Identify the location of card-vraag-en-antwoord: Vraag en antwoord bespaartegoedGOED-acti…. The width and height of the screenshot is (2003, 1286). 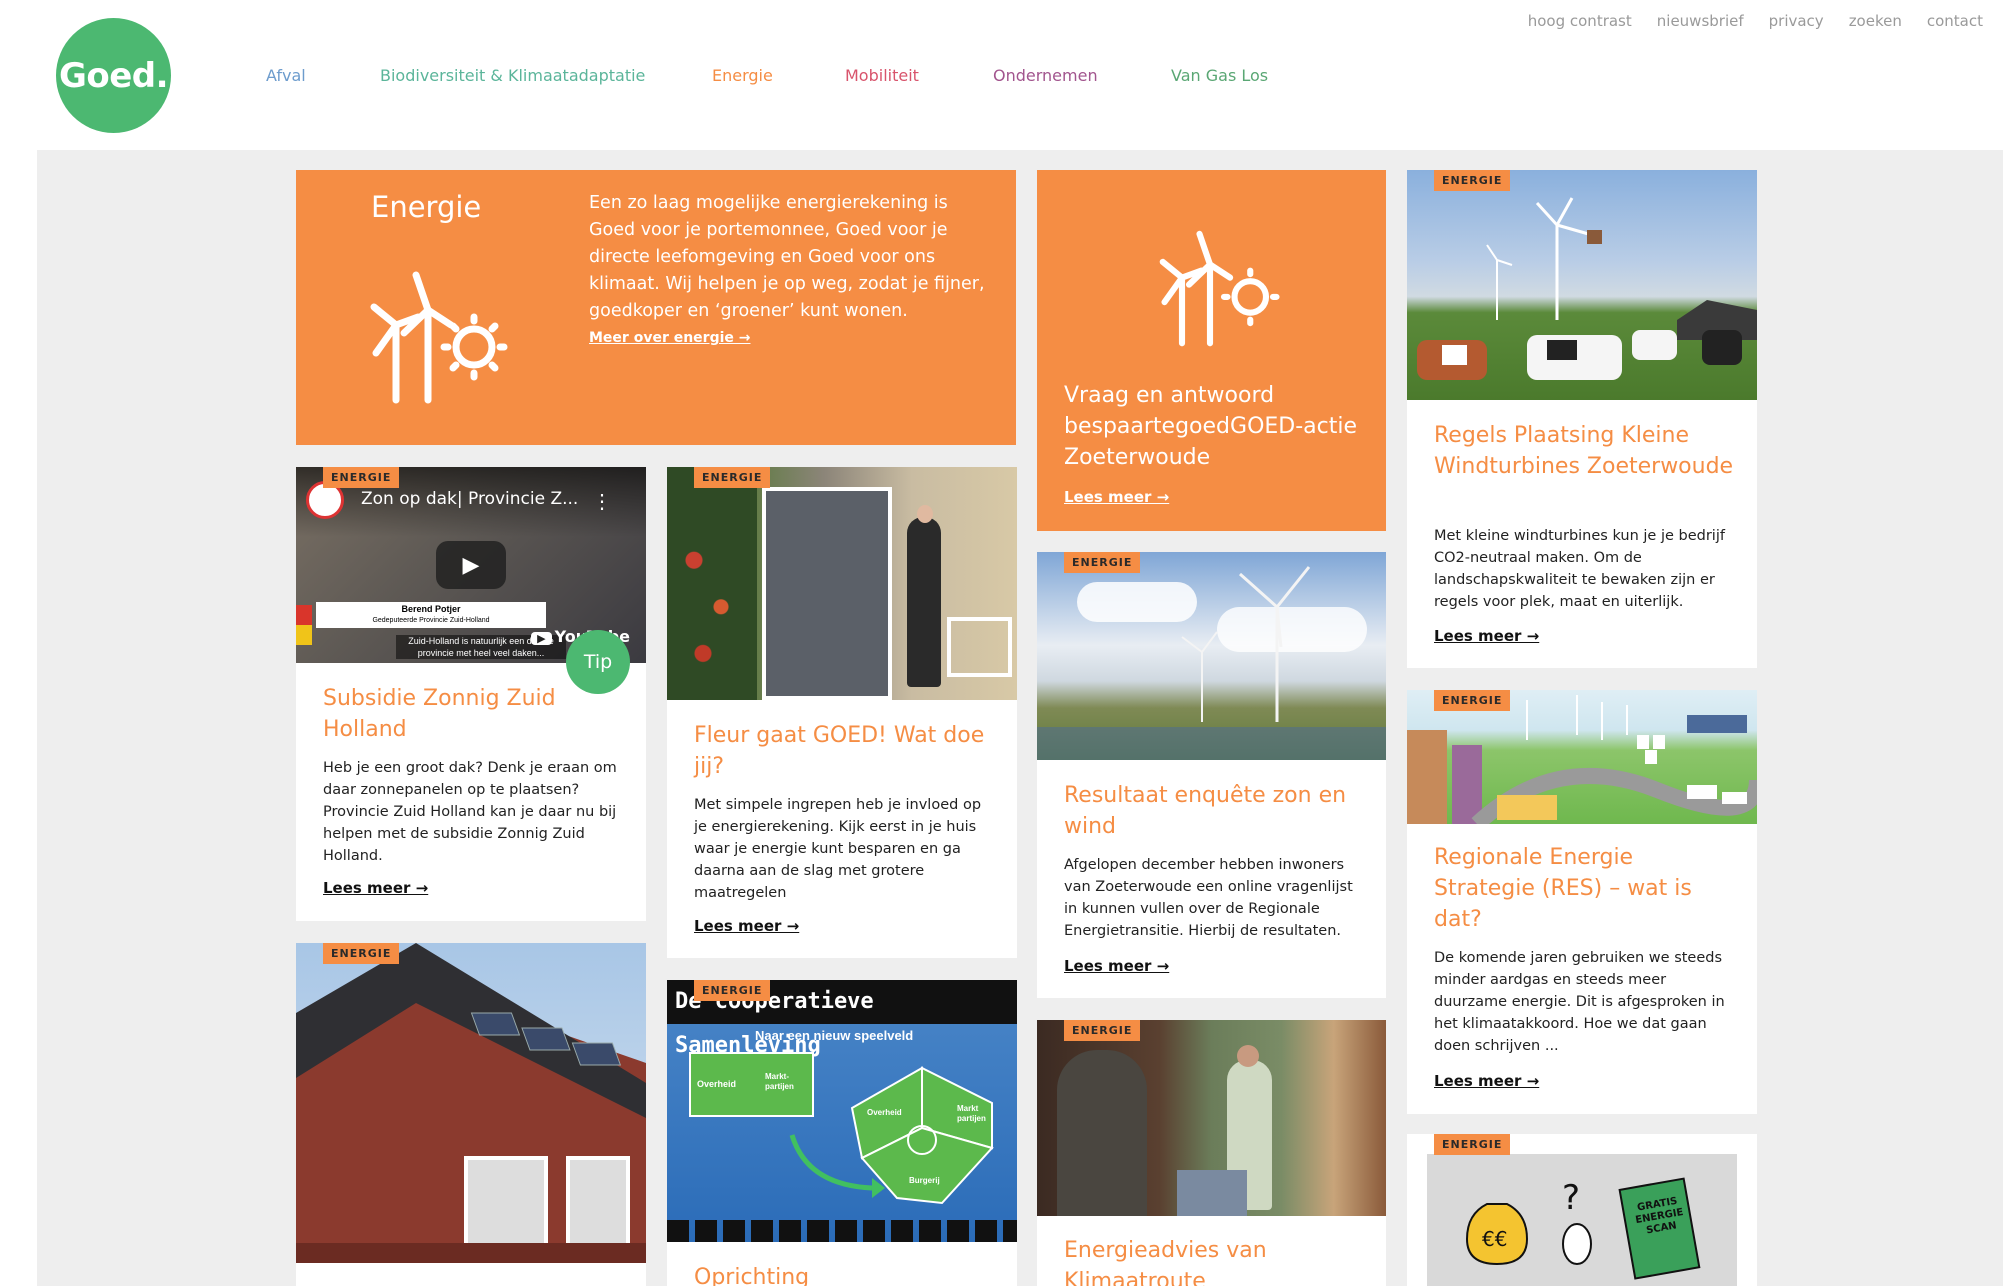
(1211, 350).